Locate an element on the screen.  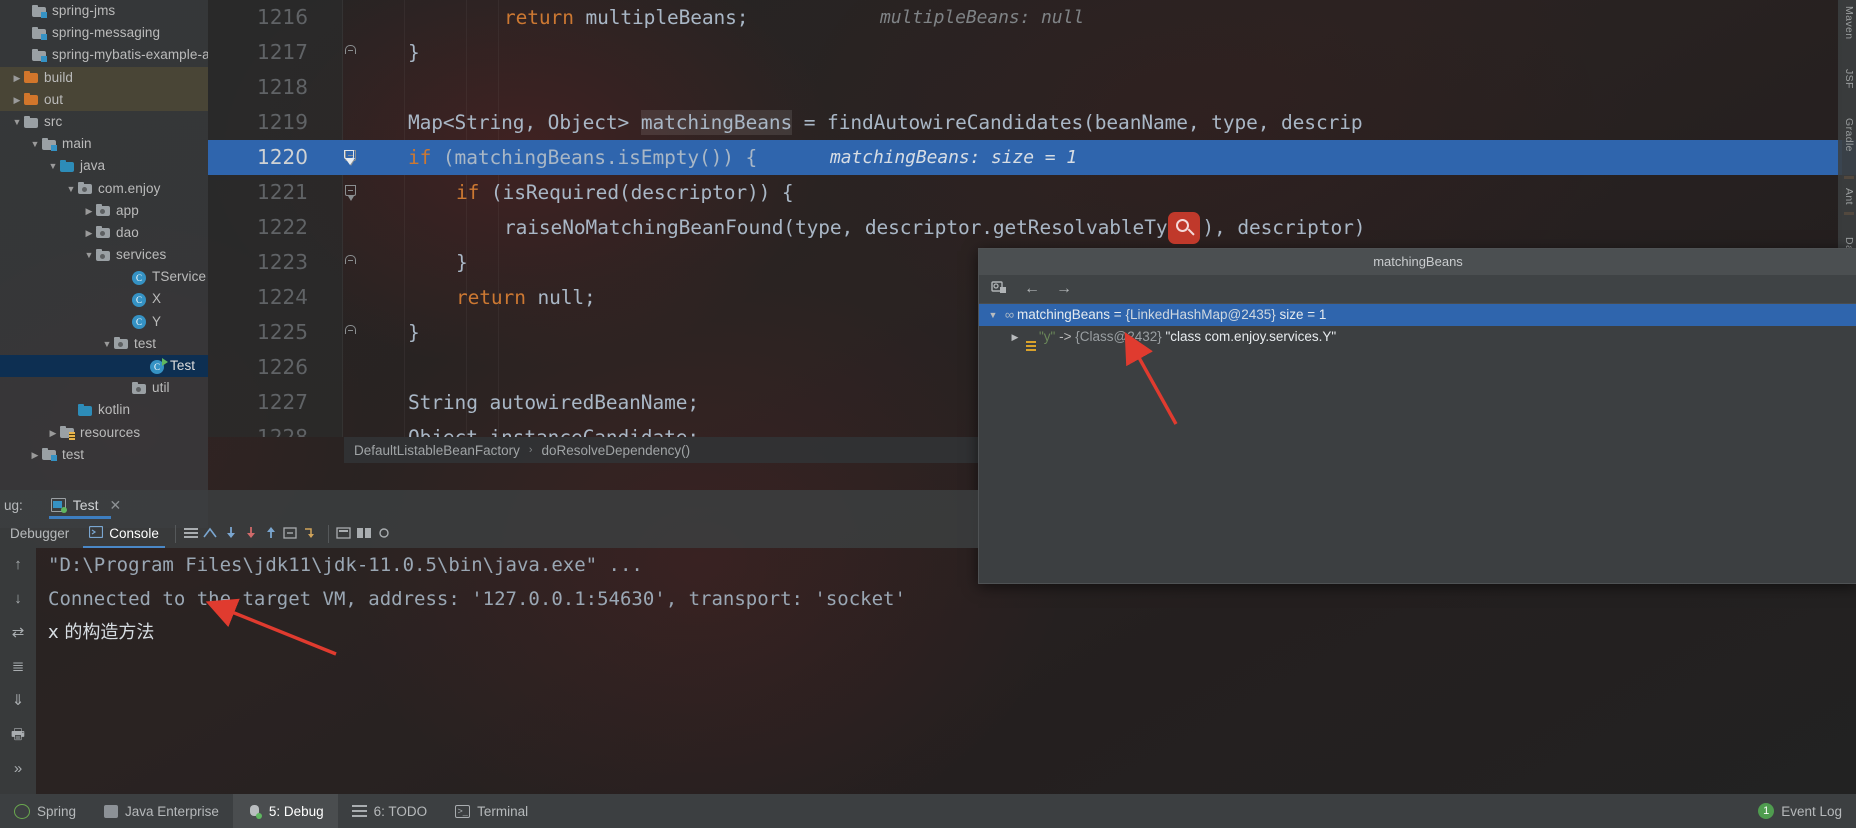
active-tab-underline is located at coordinates (80, 517).